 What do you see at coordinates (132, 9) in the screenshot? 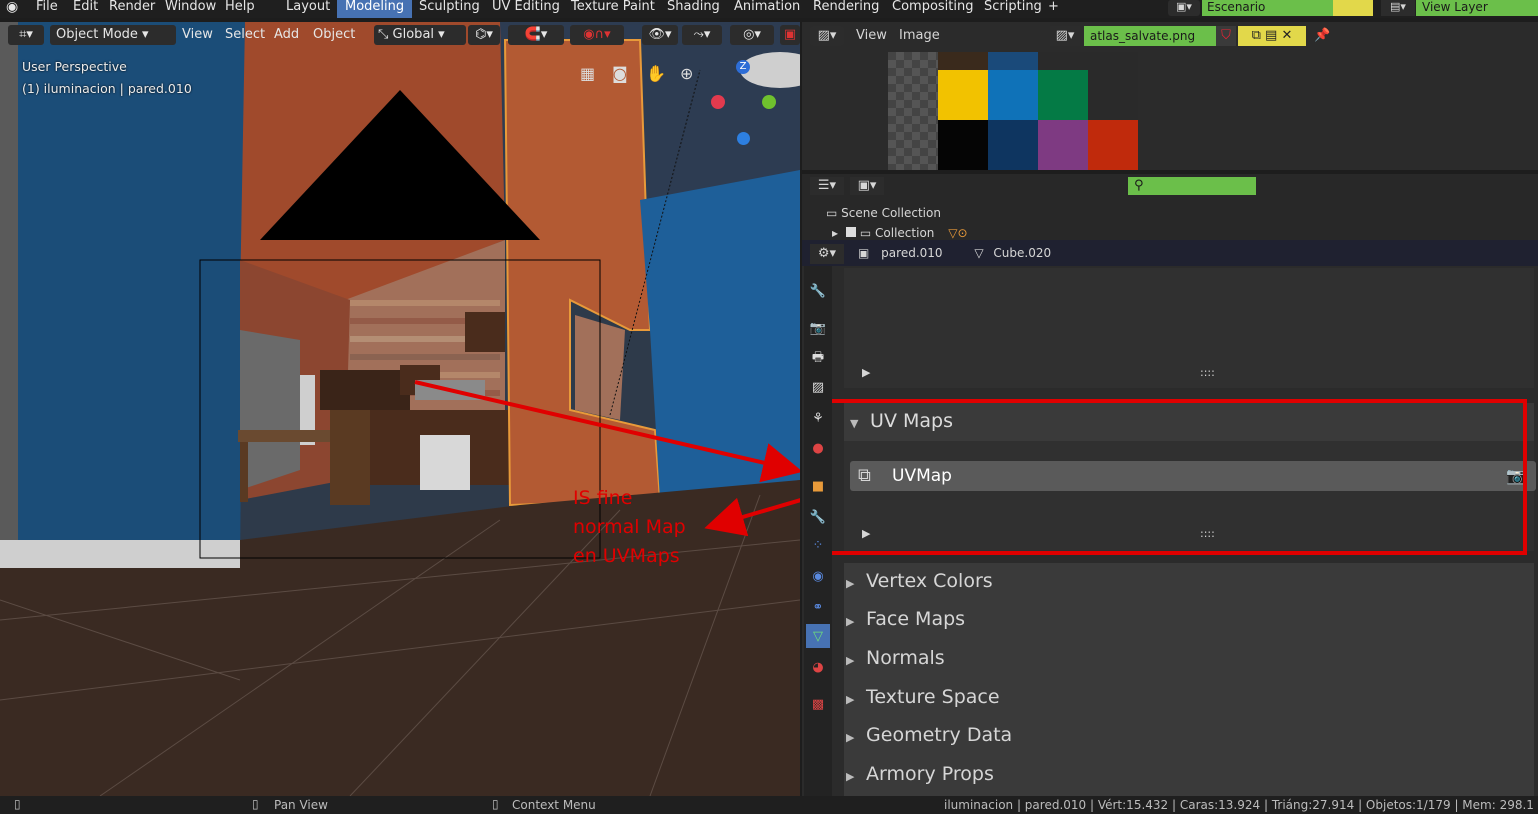
I see `menu-render: Render` at bounding box center [132, 9].